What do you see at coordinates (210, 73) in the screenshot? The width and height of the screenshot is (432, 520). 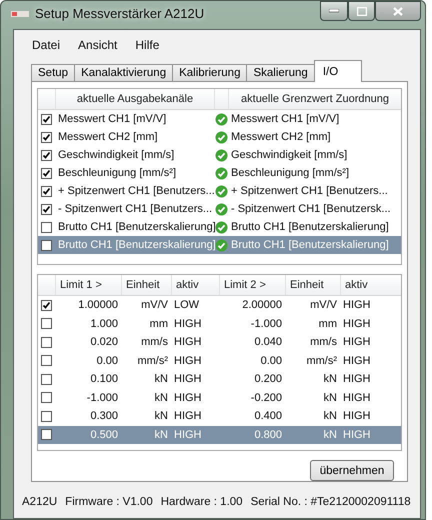 I see `tab: Kalibrierung` at bounding box center [210, 73].